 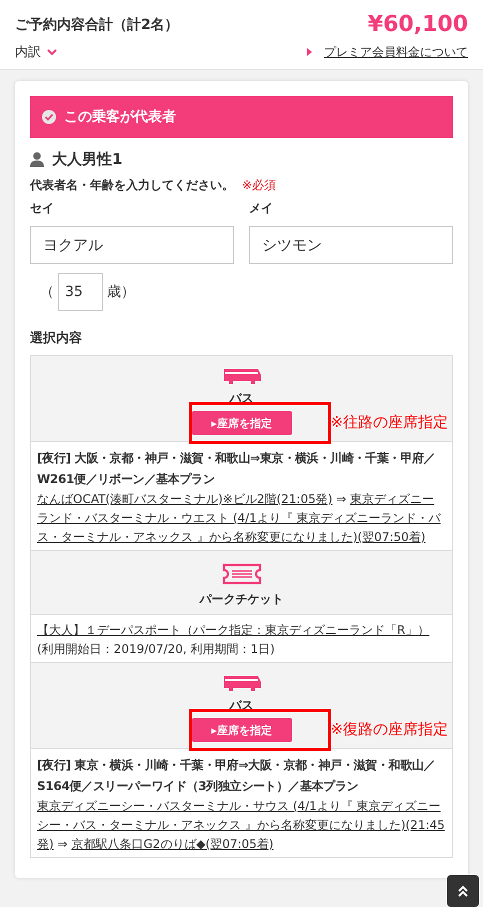 What do you see at coordinates (49, 117) in the screenshot?
I see `check-circle-icon` at bounding box center [49, 117].